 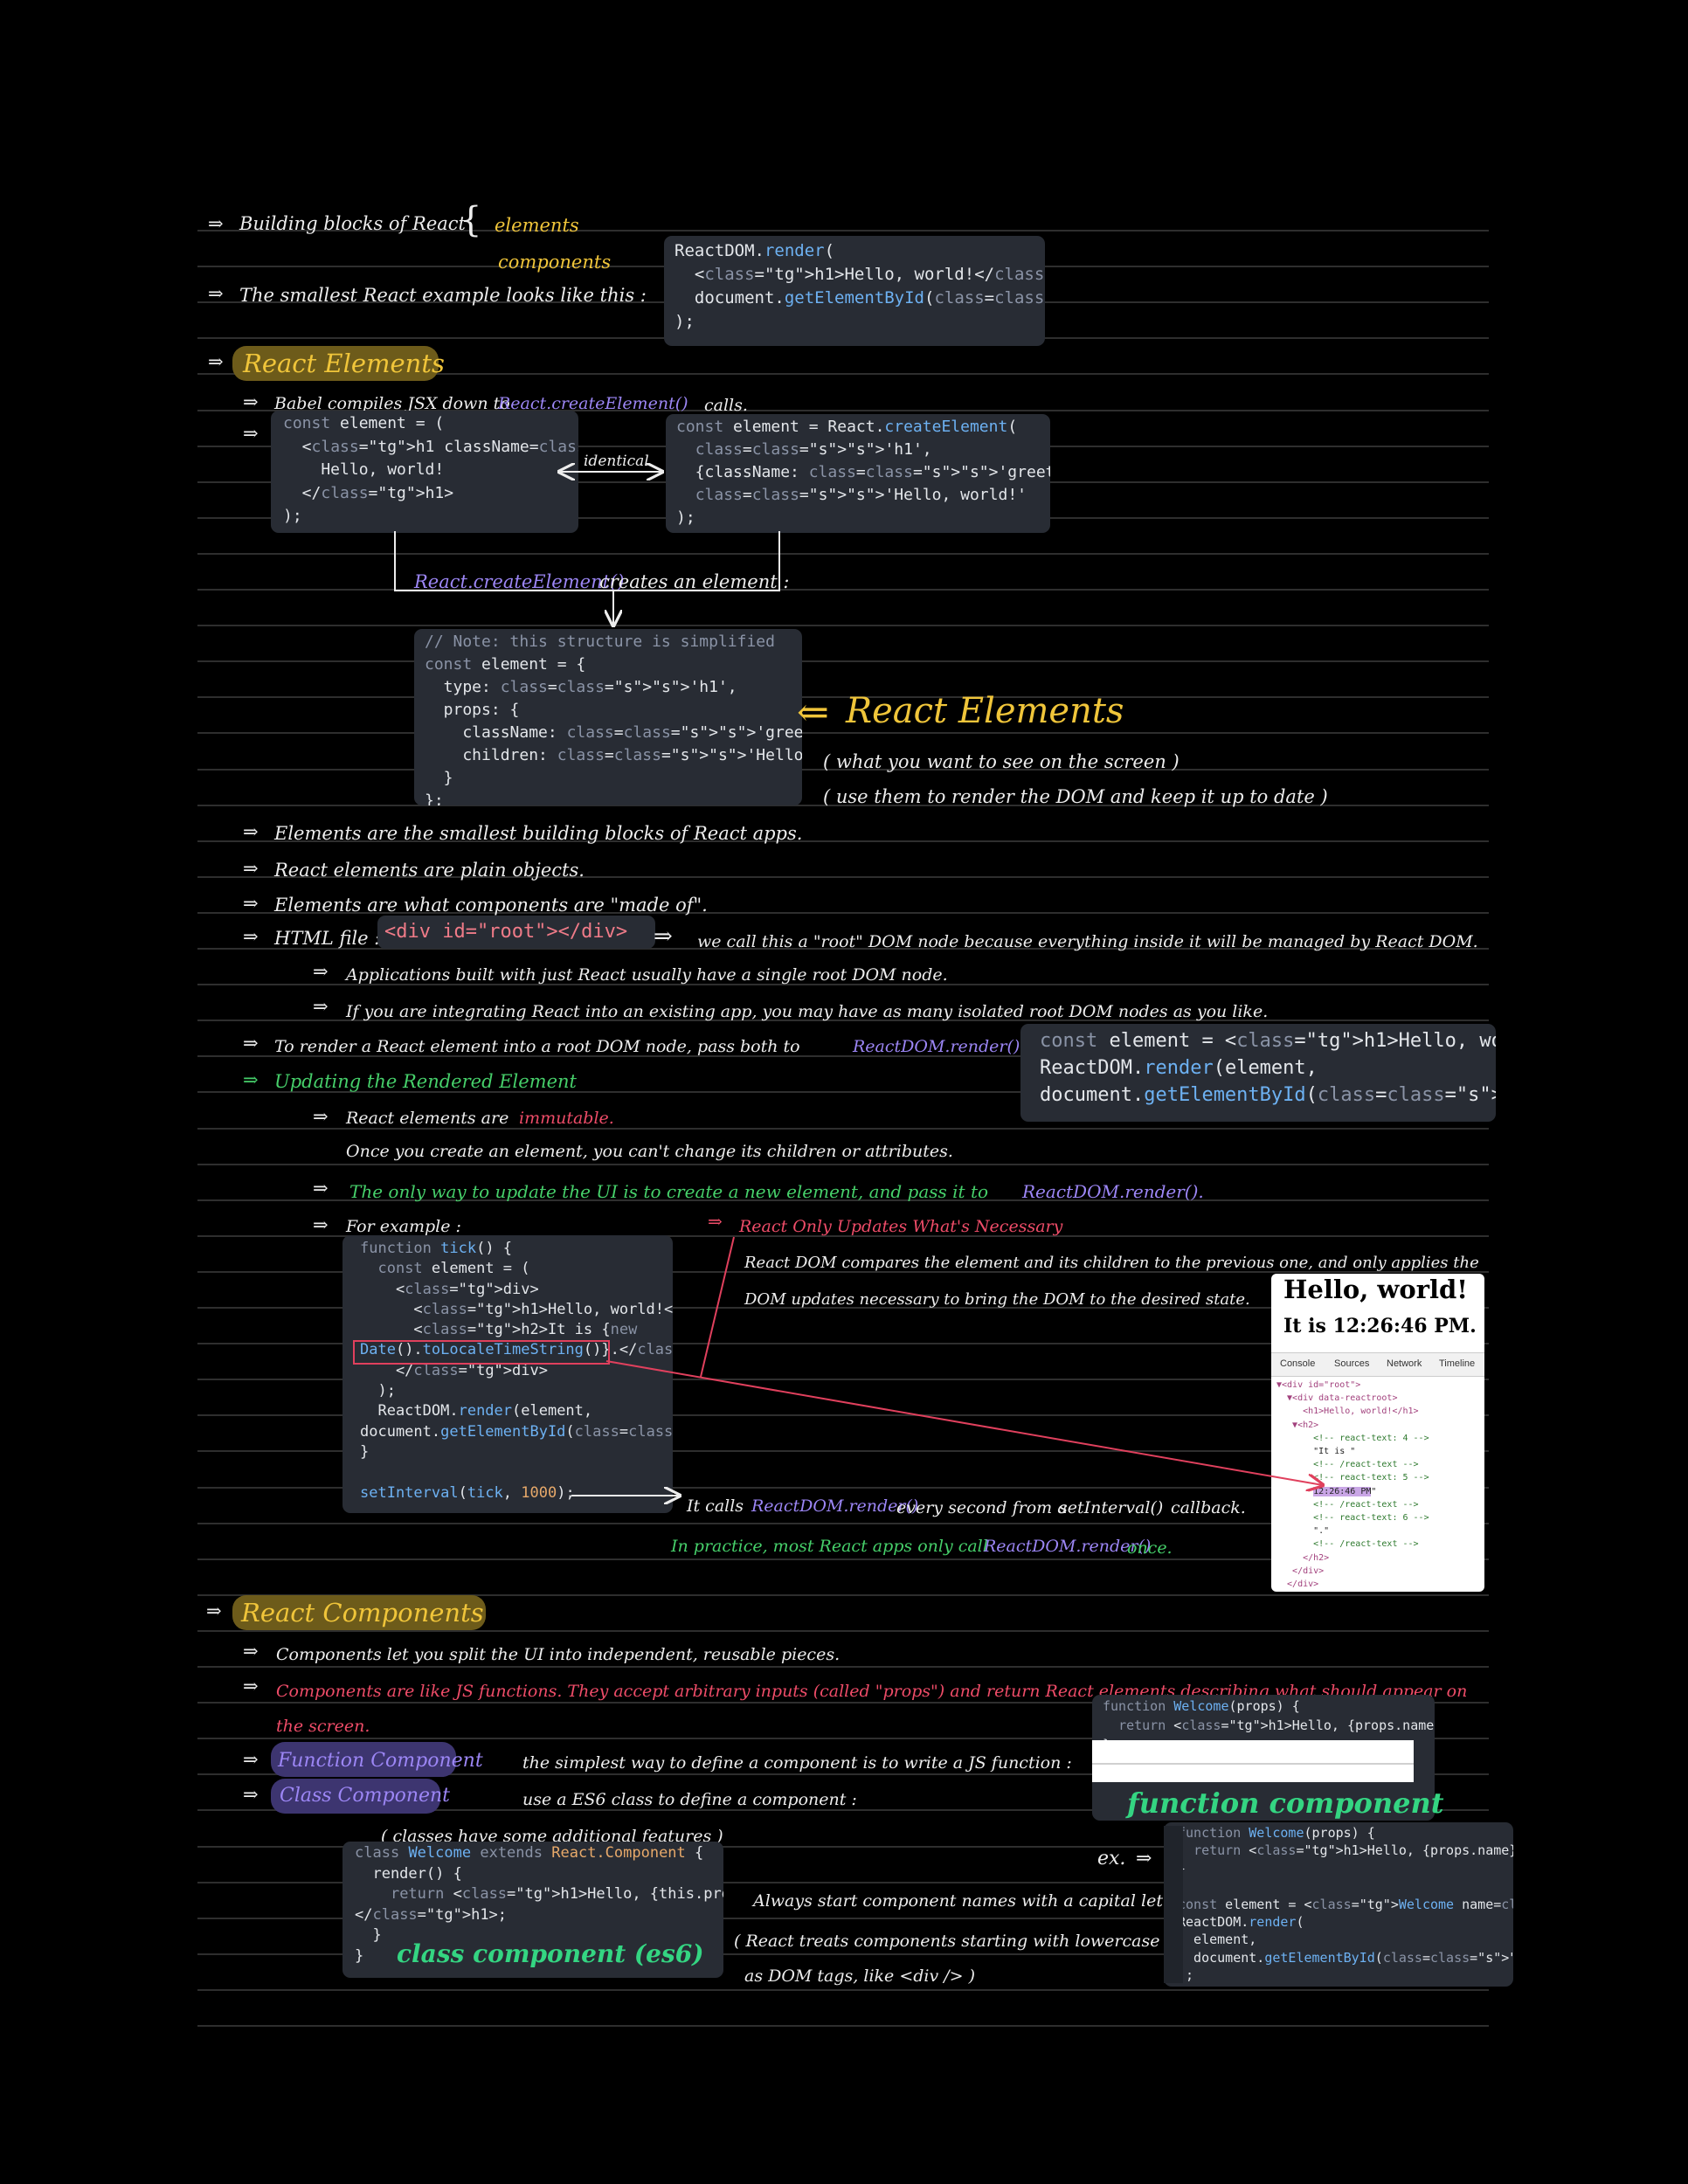 I want to click on bracket-line, so click(x=587, y=561).